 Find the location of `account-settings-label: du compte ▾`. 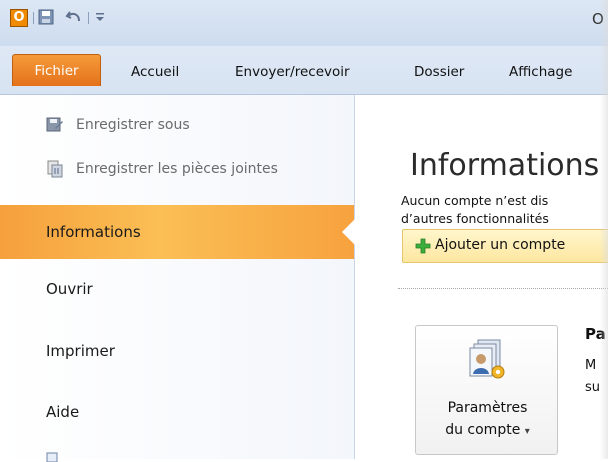

account-settings-label: du compte ▾ is located at coordinates (487, 430).